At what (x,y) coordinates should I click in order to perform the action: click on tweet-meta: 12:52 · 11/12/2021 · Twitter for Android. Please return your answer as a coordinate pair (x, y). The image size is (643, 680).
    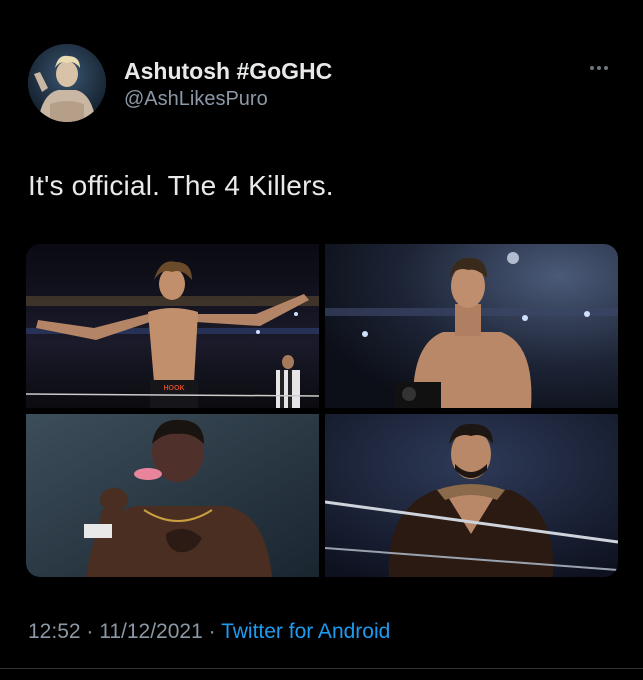
    Looking at the image, I should click on (209, 632).